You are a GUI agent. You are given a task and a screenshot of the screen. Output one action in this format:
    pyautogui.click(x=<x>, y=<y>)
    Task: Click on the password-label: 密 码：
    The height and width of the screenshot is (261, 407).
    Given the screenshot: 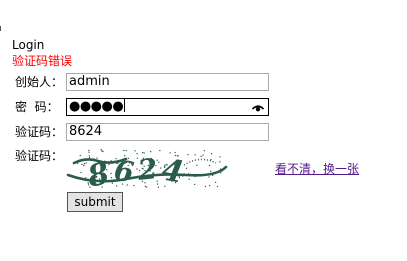 What is the action you would take?
    pyautogui.click(x=37, y=107)
    